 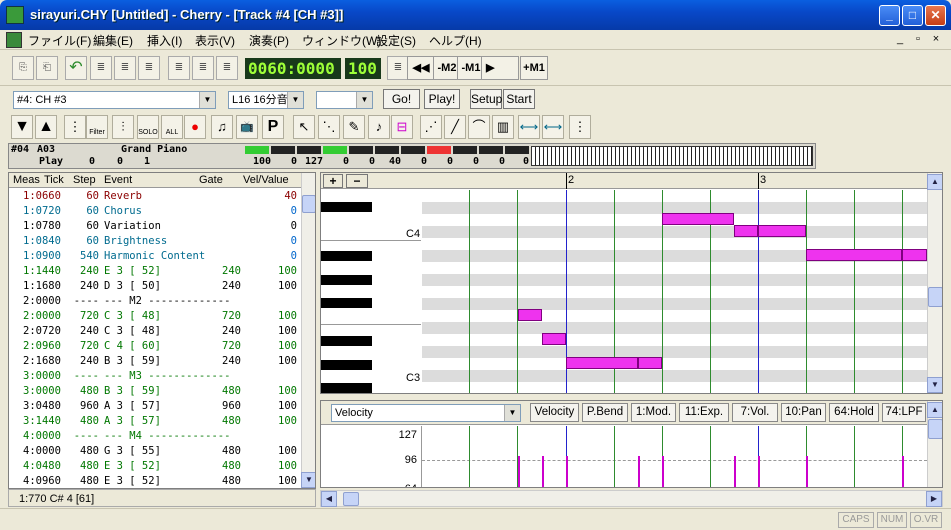 I want to click on event-row: 3:1440 480 A 3 [ 57] 480 100, so click(x=155, y=421).